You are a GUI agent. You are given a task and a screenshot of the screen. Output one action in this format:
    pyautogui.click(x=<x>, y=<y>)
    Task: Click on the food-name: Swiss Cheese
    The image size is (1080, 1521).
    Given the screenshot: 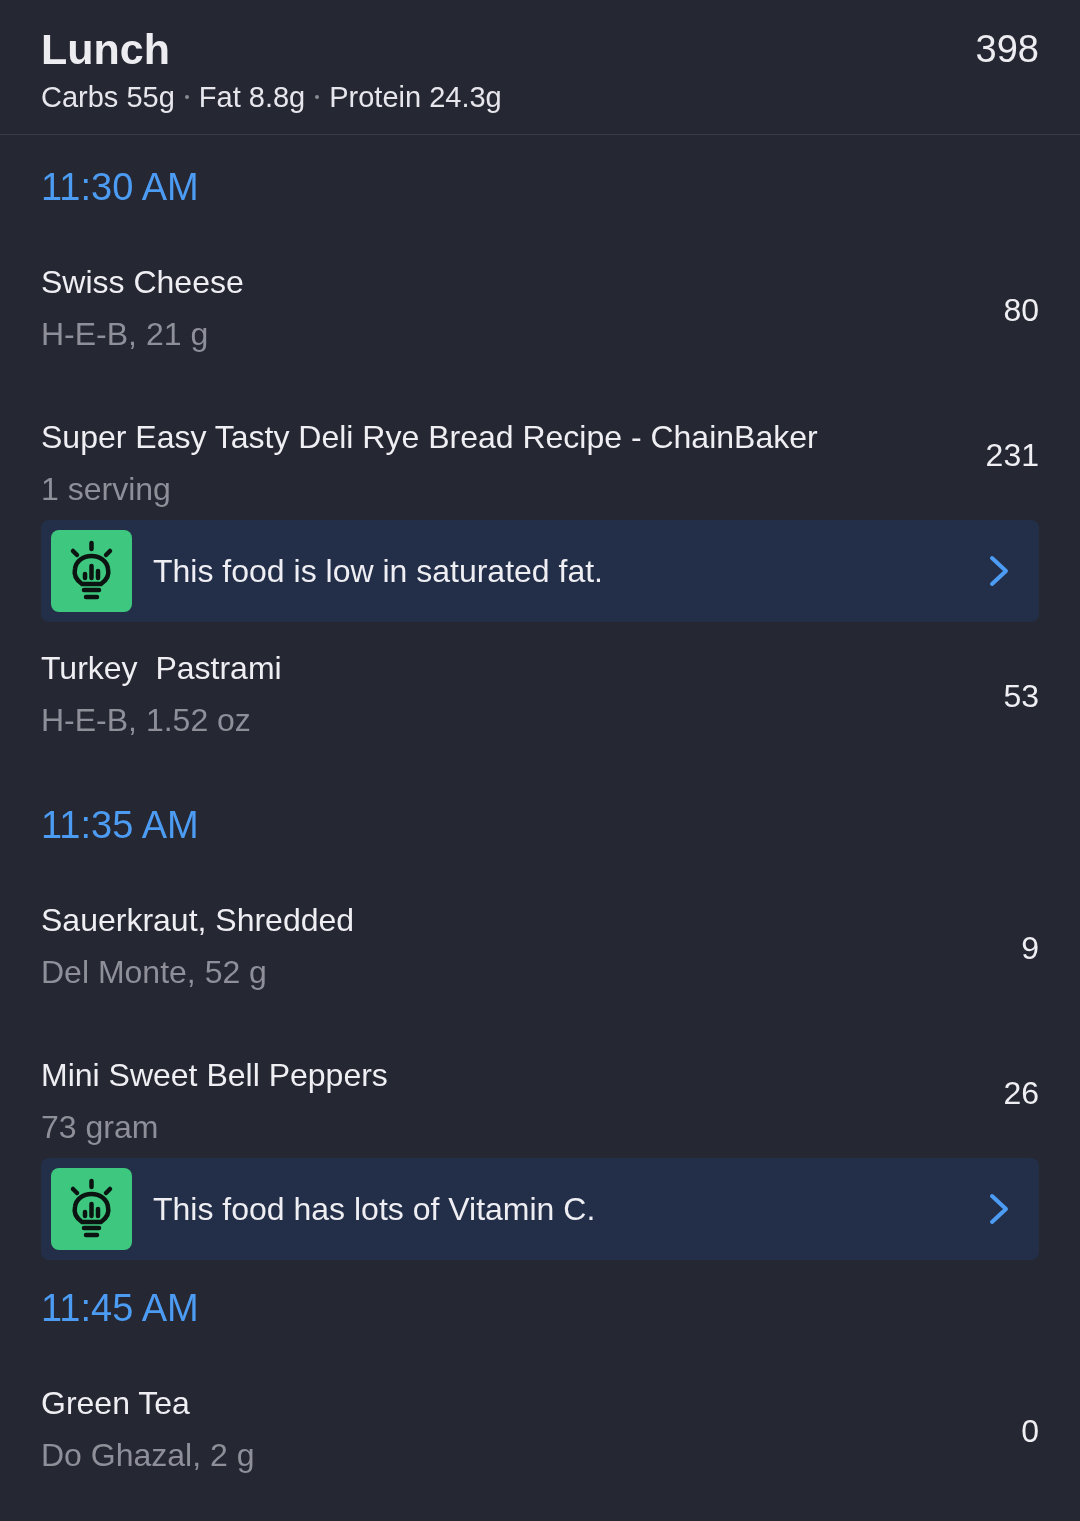 What is the action you would take?
    pyautogui.click(x=142, y=282)
    